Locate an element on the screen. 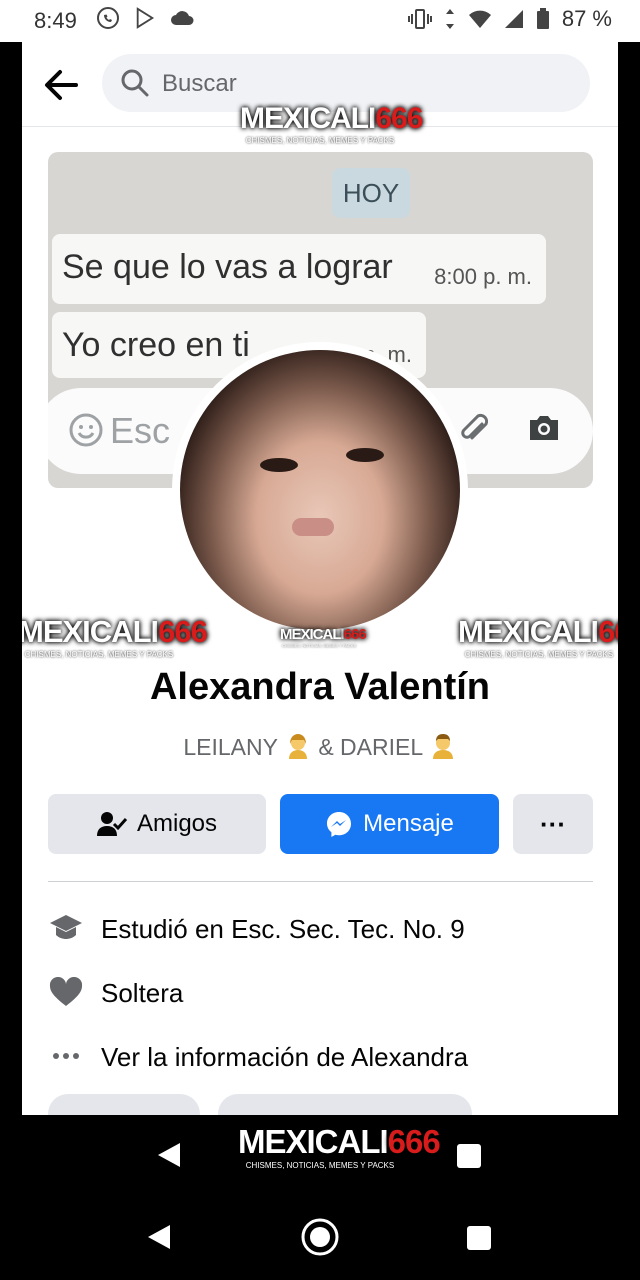 Image resolution: width=640 pixels, height=1280 pixels. see-about-link: Ver la información de Alexandra is located at coordinates (320, 1058).